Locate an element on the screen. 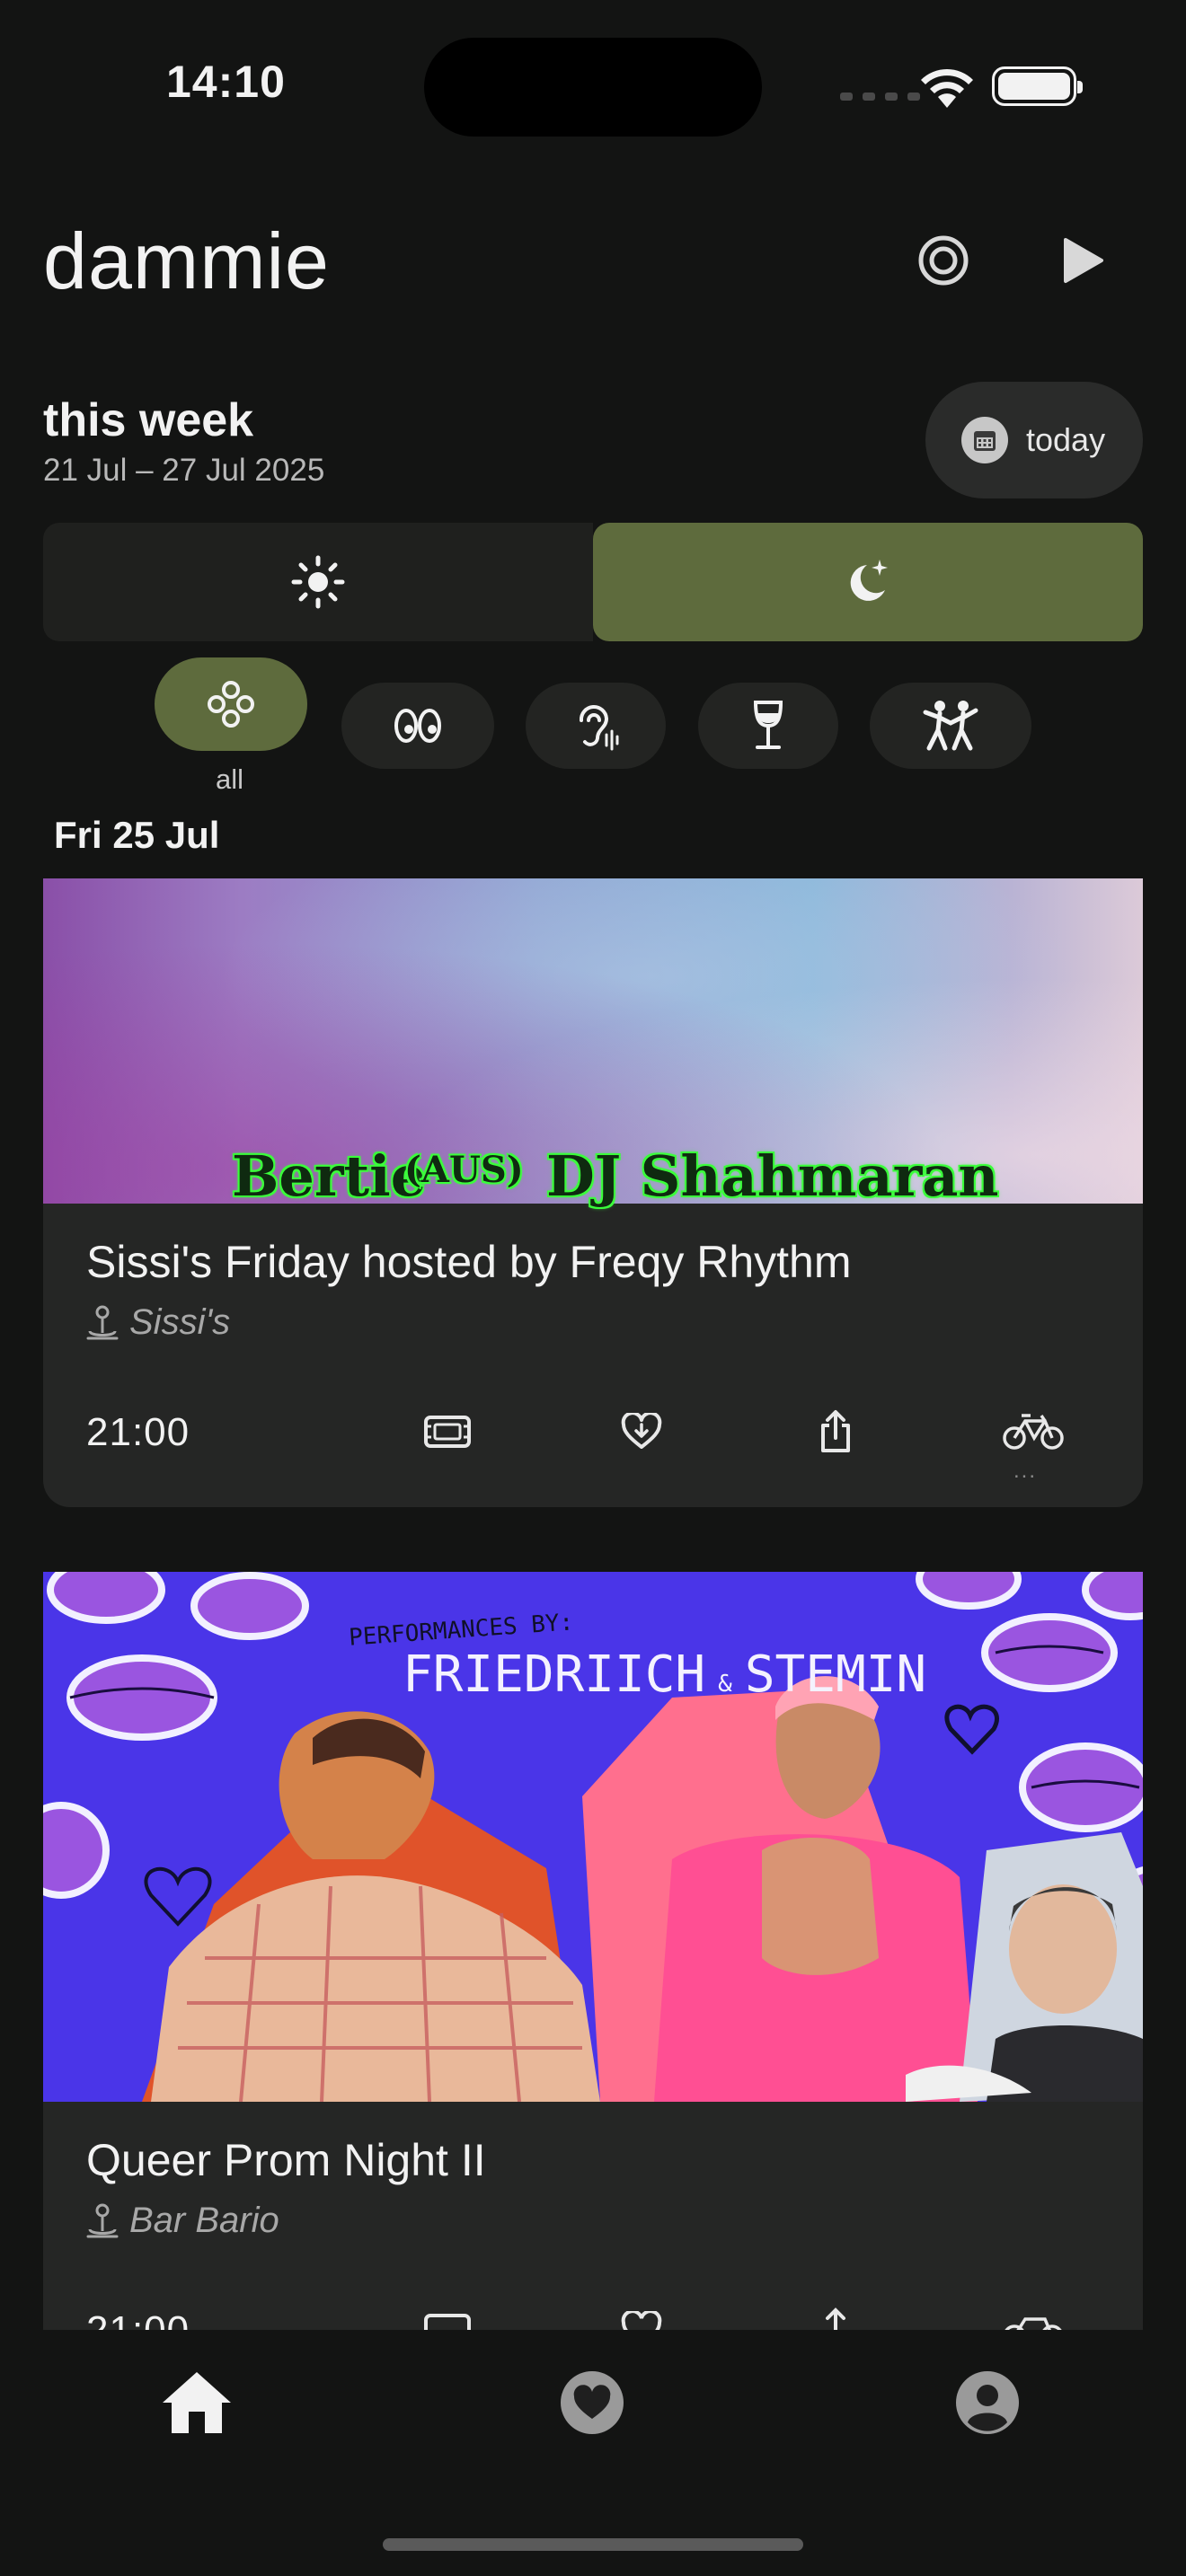 This screenshot has width=1186, height=2576. event-venue: Sissi's is located at coordinates (180, 1322).